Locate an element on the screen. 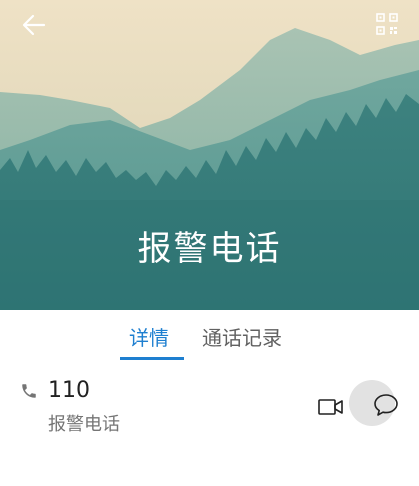 Image resolution: width=419 pixels, height=486 pixels. phone-icon is located at coordinates (29, 391).